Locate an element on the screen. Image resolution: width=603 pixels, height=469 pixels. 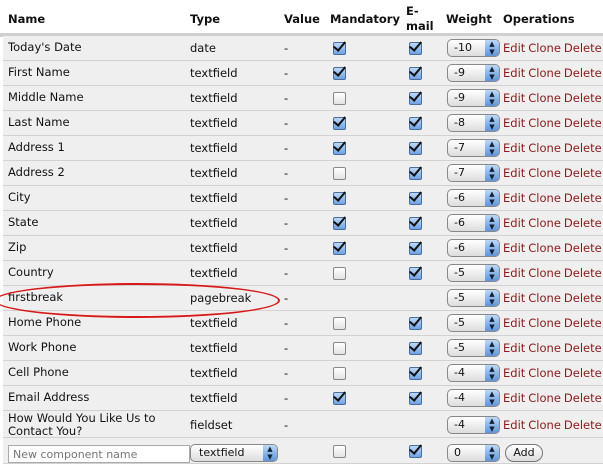
operations: Edit Clone Delete is located at coordinates (553, 48).